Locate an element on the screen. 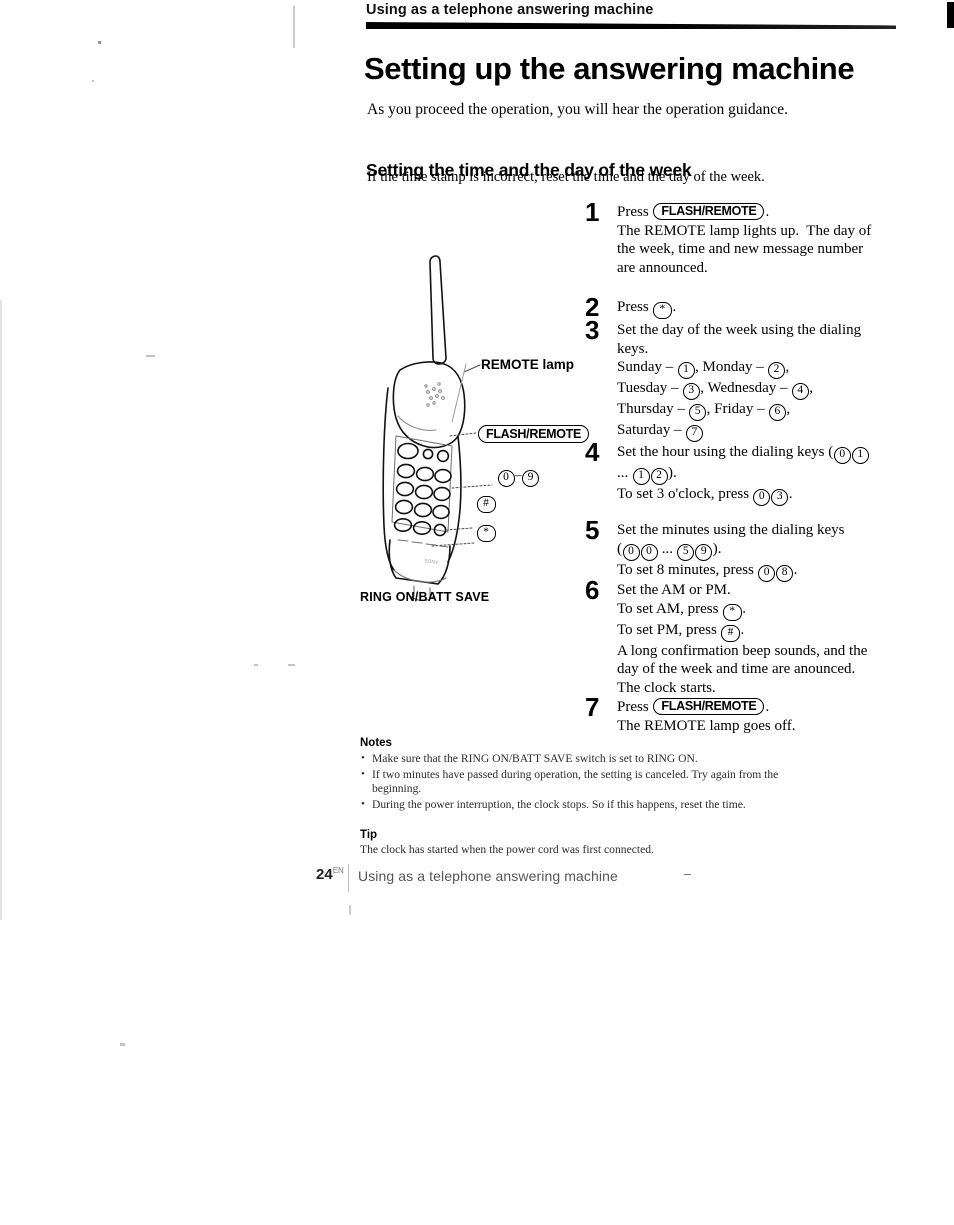 This screenshot has width=954, height=1225. step-line: keys. is located at coordinates (633, 348).